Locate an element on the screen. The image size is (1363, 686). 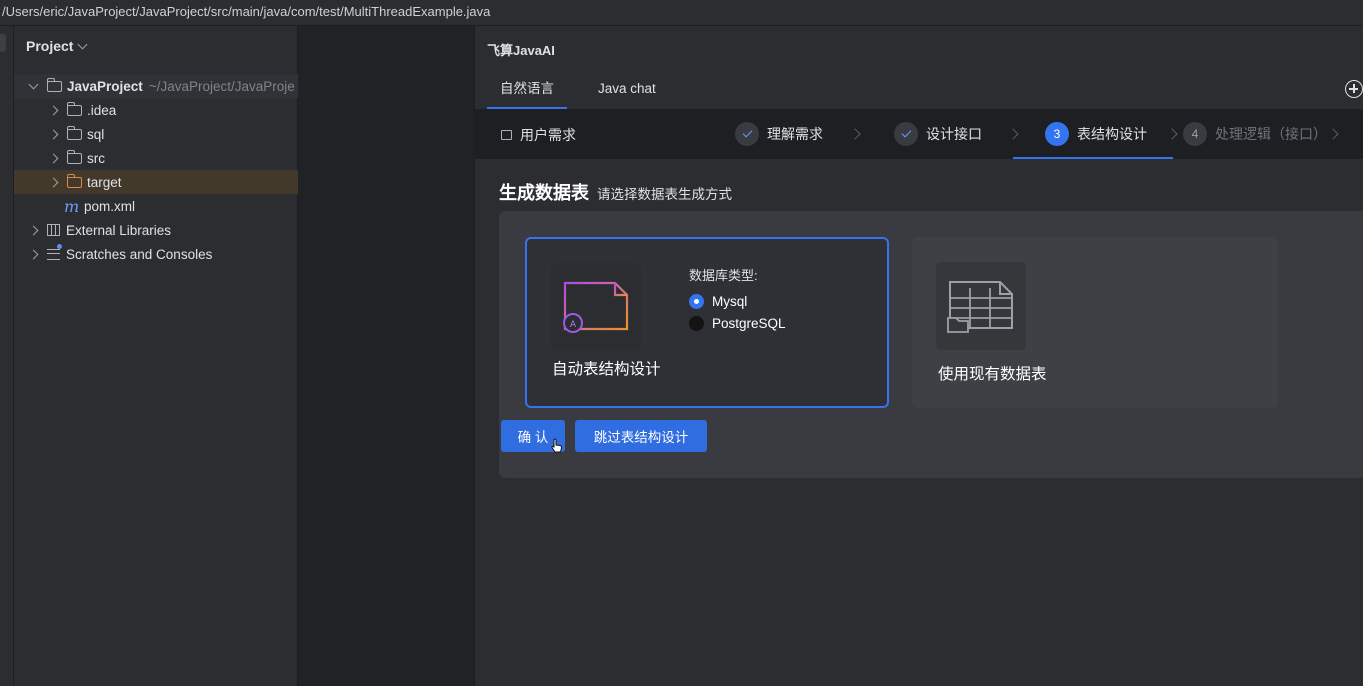
section-heading: 生成数据表 请选择数据表生成方式 is located at coordinates (615, 192).